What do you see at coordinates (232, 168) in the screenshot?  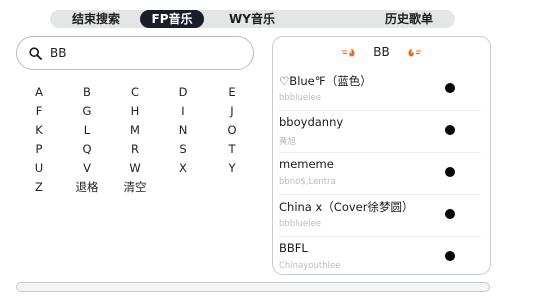 I see `key-y: Y` at bounding box center [232, 168].